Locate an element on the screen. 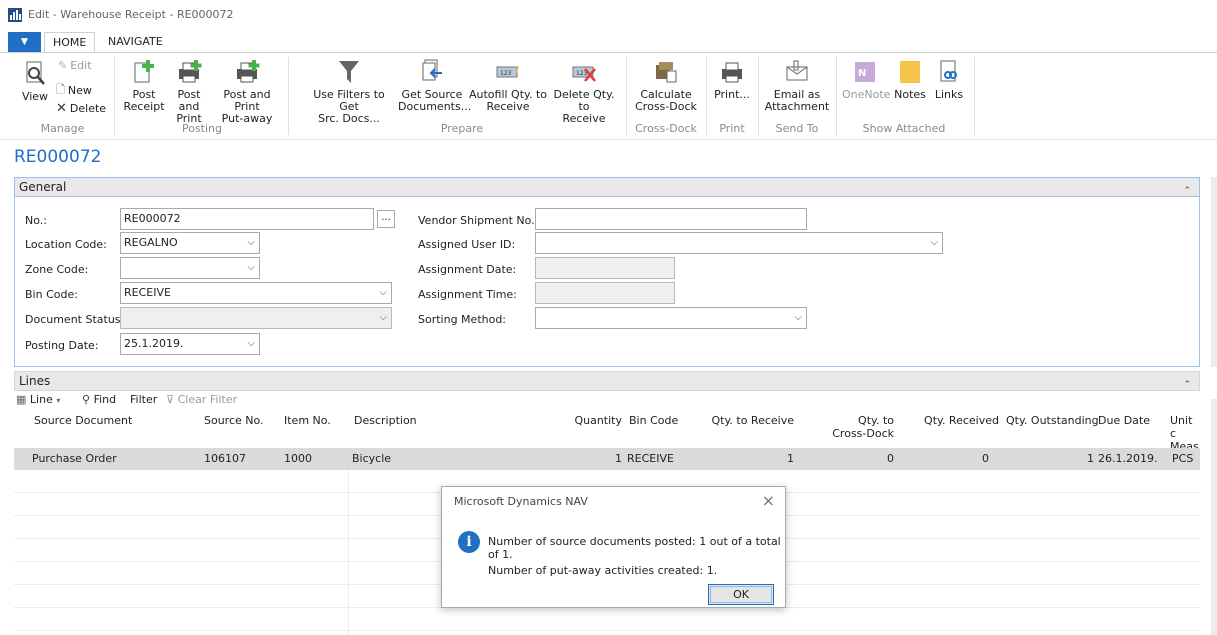  col-due-date: Due Date is located at coordinates (1124, 420).